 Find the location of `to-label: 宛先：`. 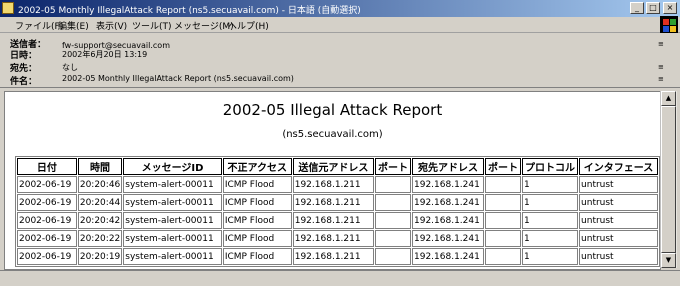

to-label: 宛先： is located at coordinates (24, 69).